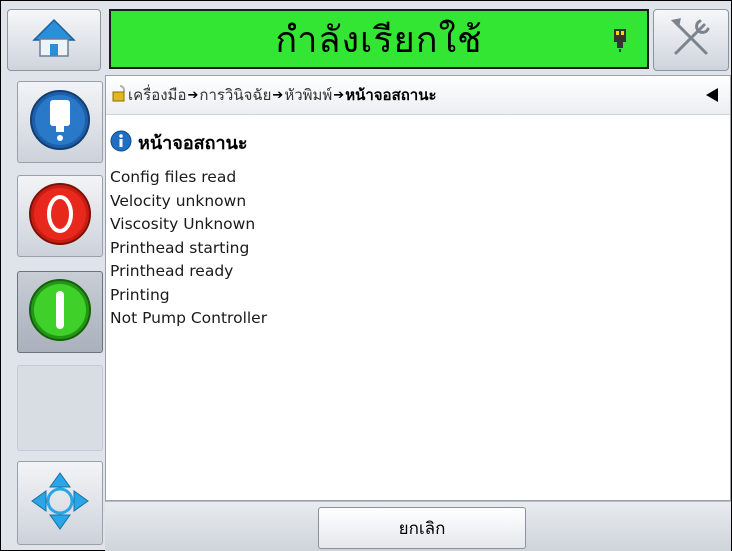  I want to click on tools-icon, so click(691, 40).